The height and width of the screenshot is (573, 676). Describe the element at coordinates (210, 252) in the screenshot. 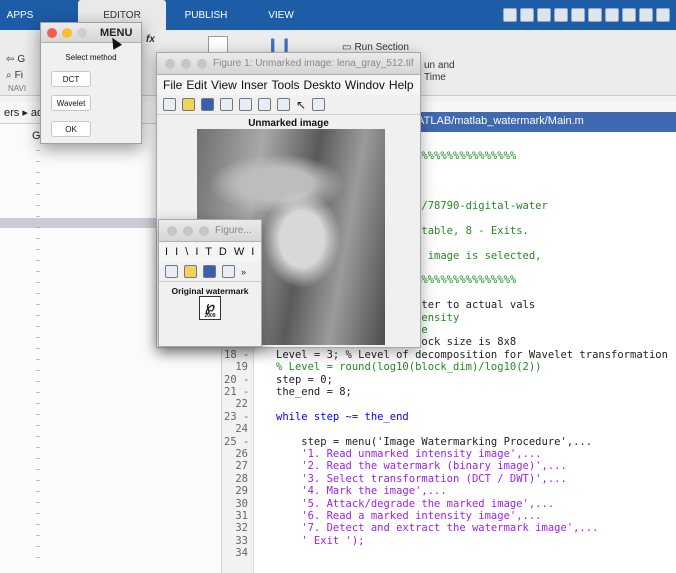

I see `figure2-menubar: I I \ I T D W I` at that location.